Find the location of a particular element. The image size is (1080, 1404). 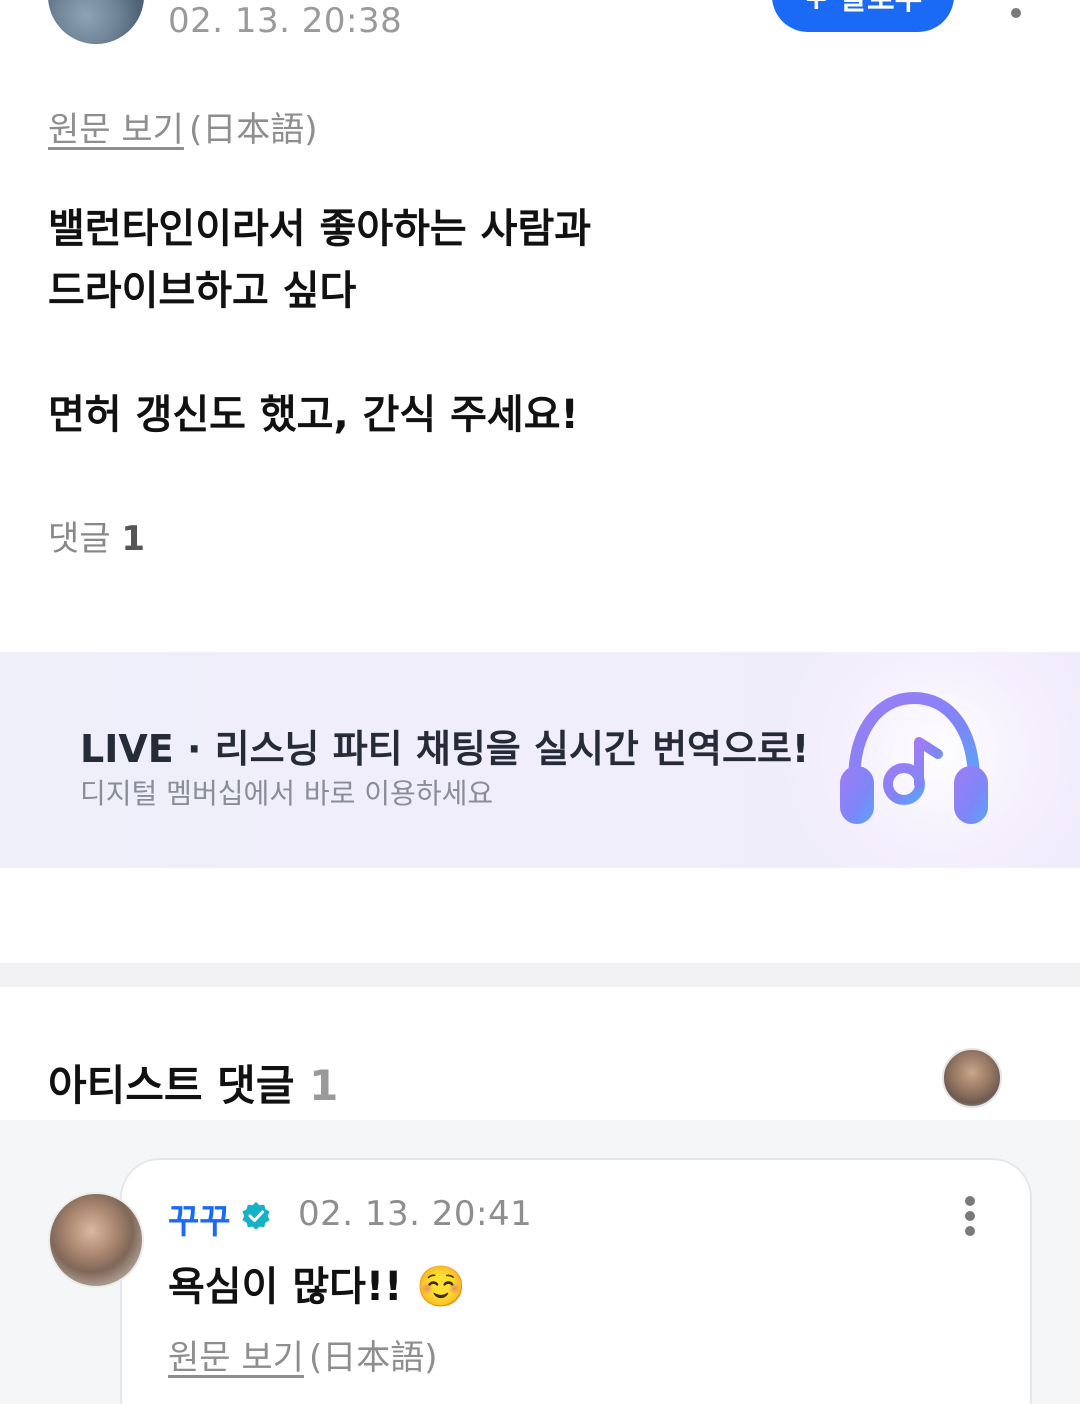

original-language: (日本語) is located at coordinates (253, 130).